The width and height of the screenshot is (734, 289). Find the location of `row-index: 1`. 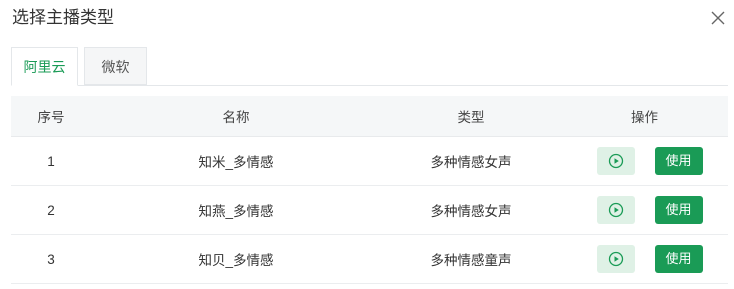

row-index: 1 is located at coordinates (51, 161).